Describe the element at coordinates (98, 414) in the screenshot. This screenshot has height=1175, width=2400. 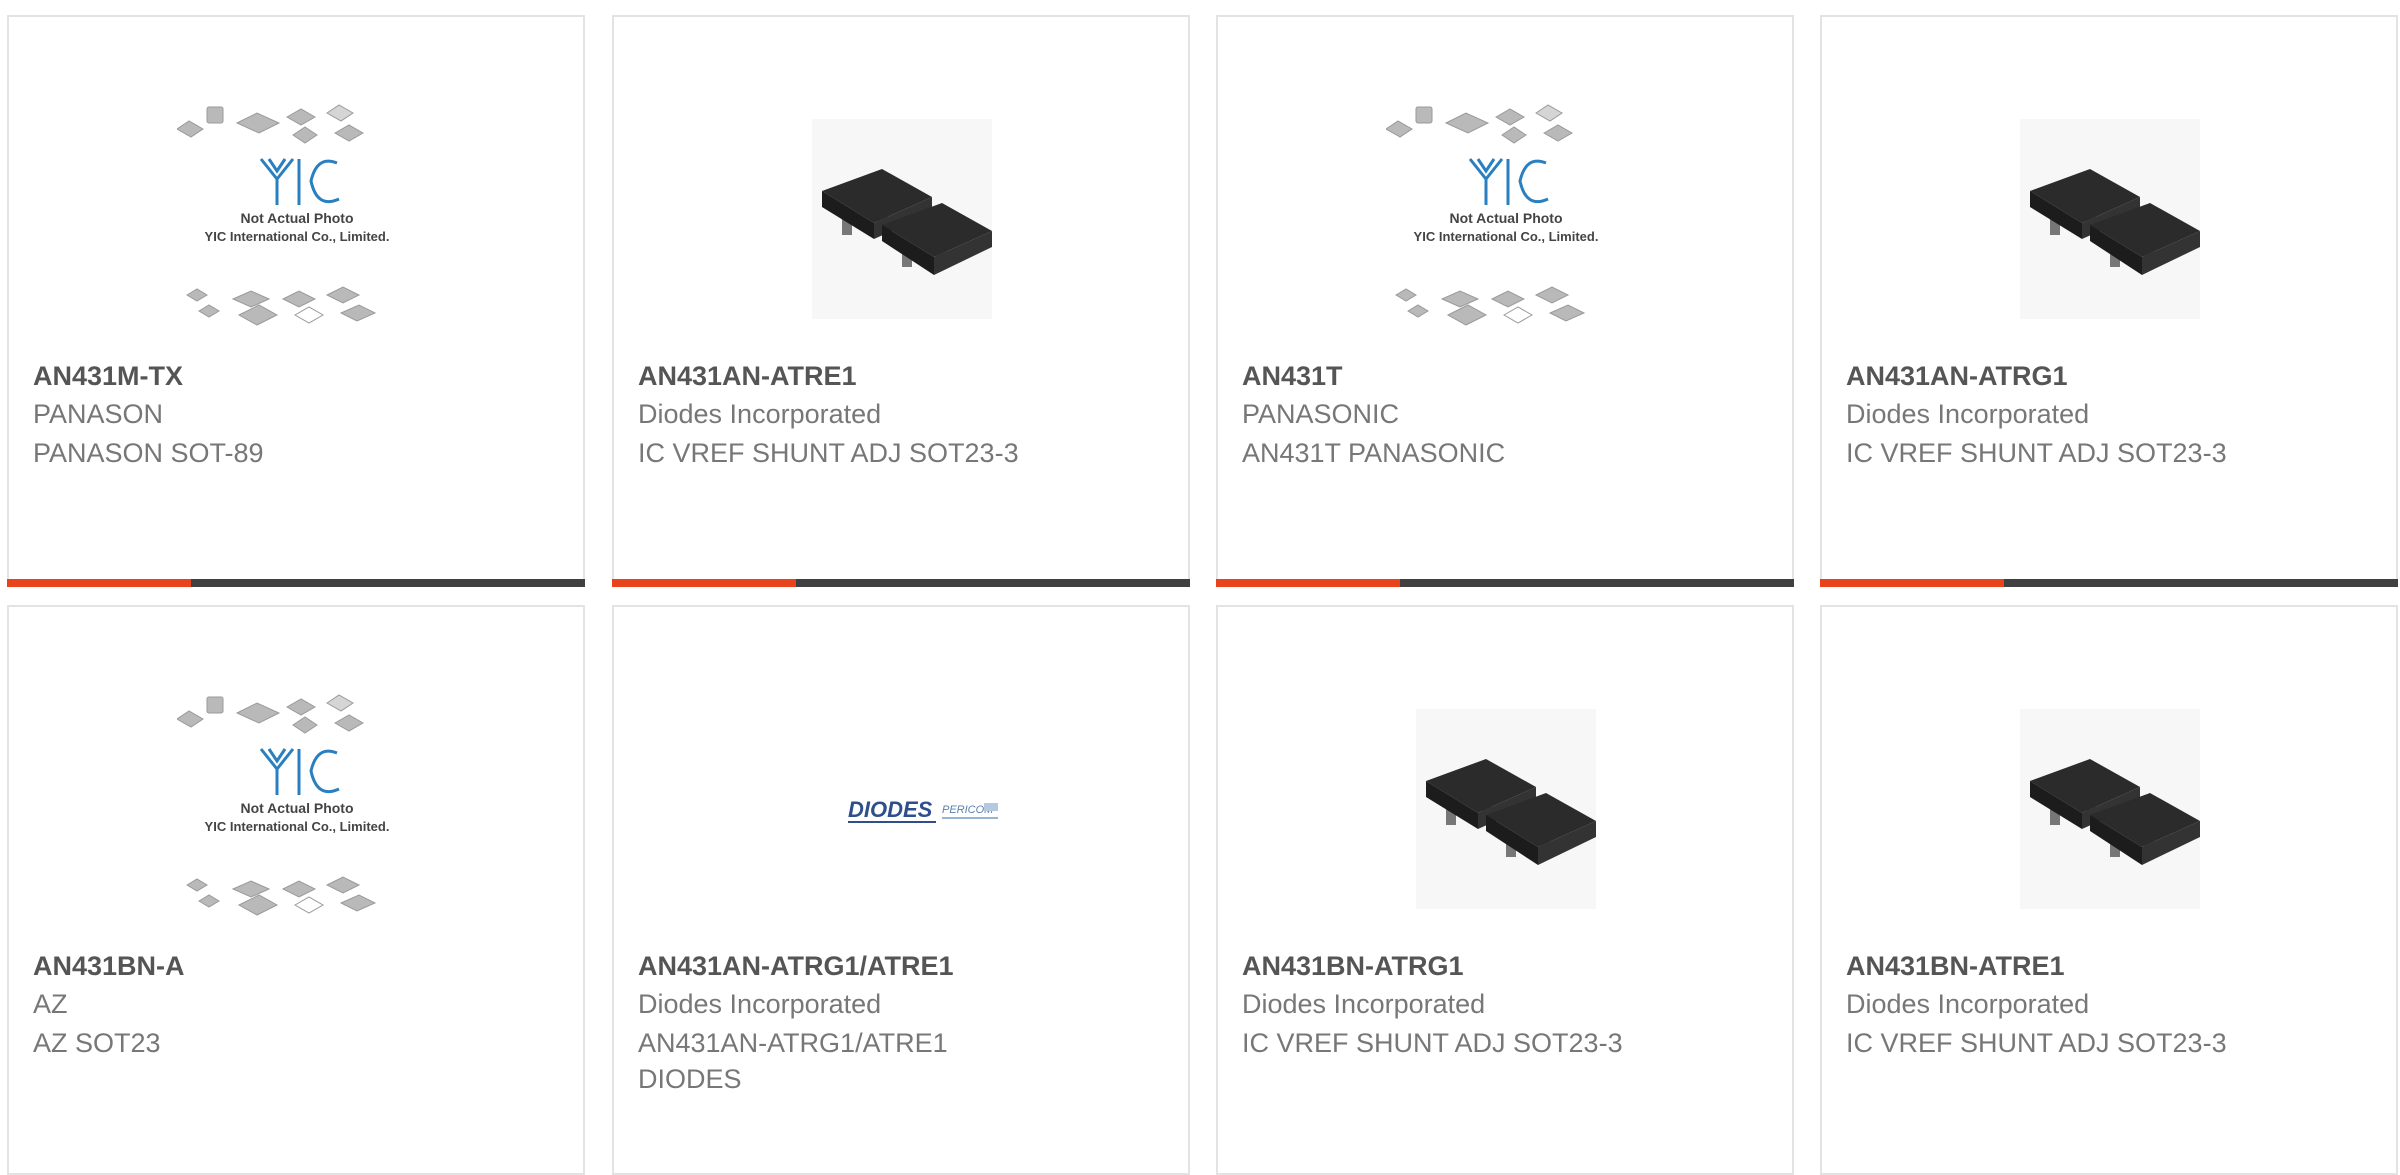
I see `manufacturer-label: PANASON` at that location.